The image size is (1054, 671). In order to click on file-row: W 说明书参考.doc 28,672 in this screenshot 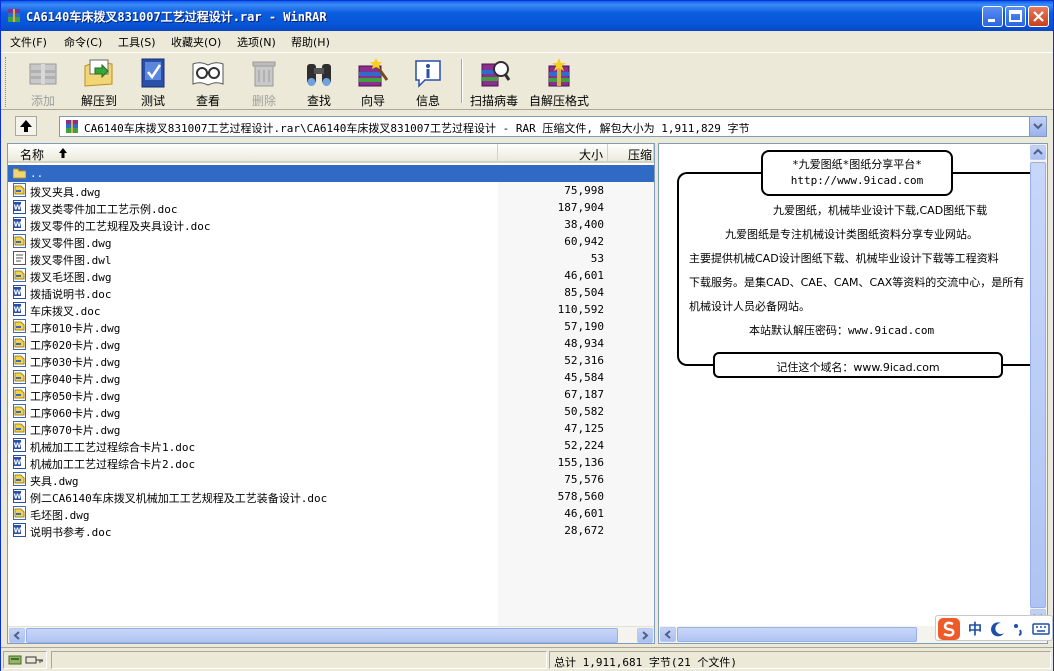, I will do `click(331, 530)`.